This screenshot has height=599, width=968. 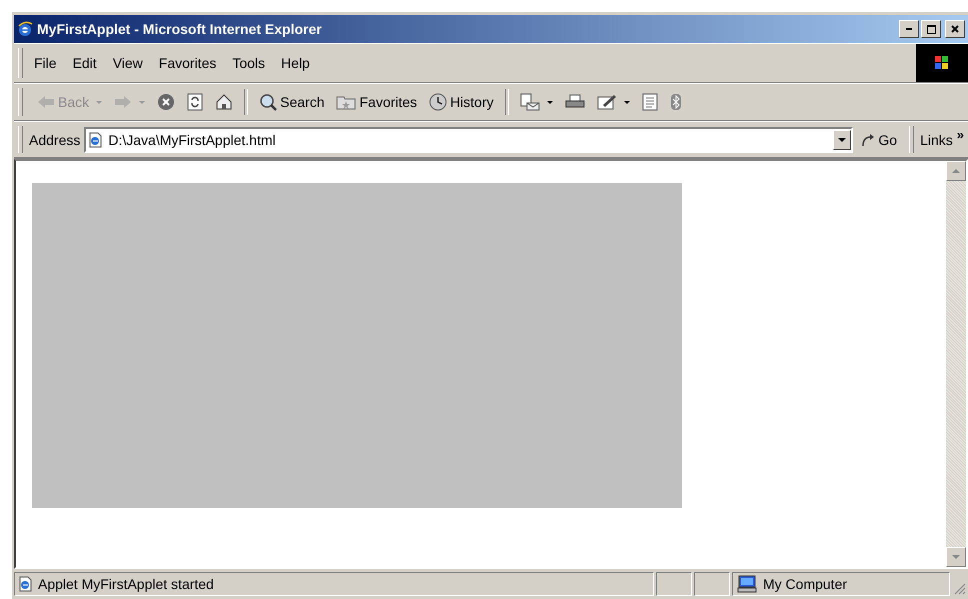 I want to click on scroll-up-button, so click(x=956, y=171).